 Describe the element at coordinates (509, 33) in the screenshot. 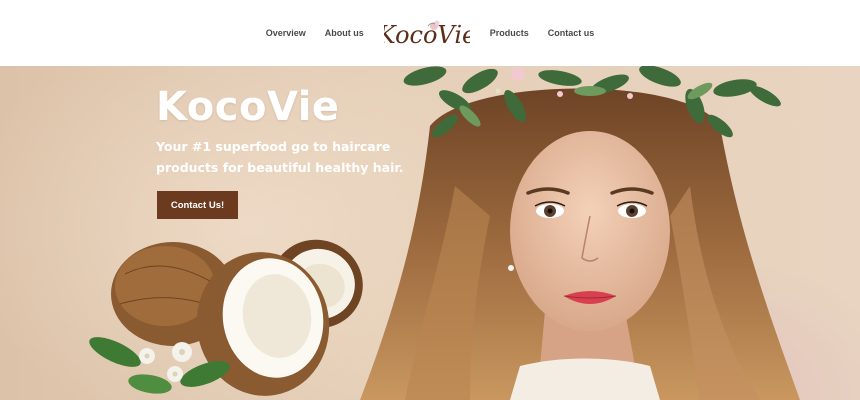

I see `nav-link-products: Products` at that location.